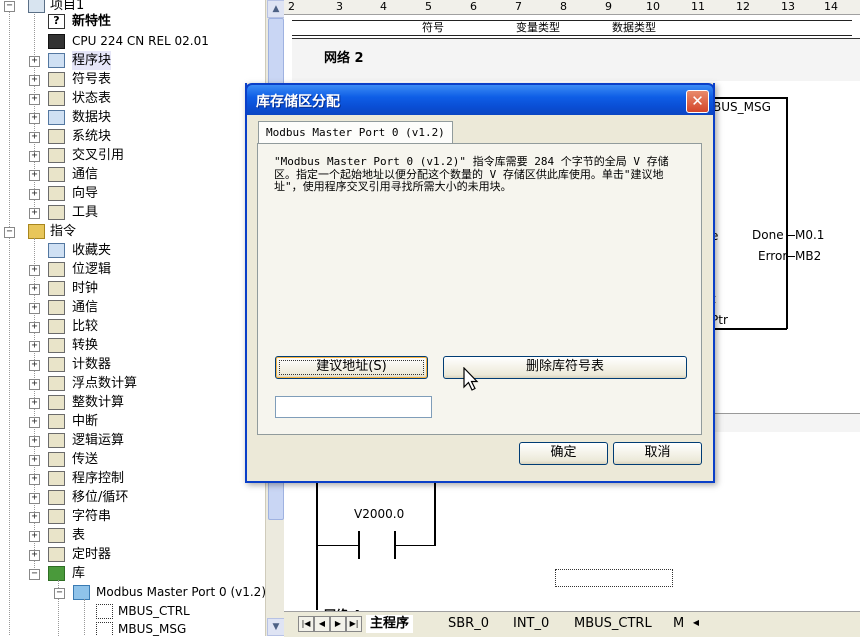  Describe the element at coordinates (92, 117) in the screenshot. I see `tree-item-label: 数据块` at that location.